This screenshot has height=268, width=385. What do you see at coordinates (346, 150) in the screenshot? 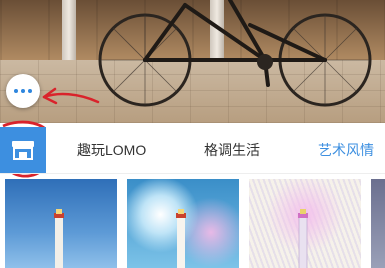
I see `tab-art: 艺术风情` at bounding box center [346, 150].